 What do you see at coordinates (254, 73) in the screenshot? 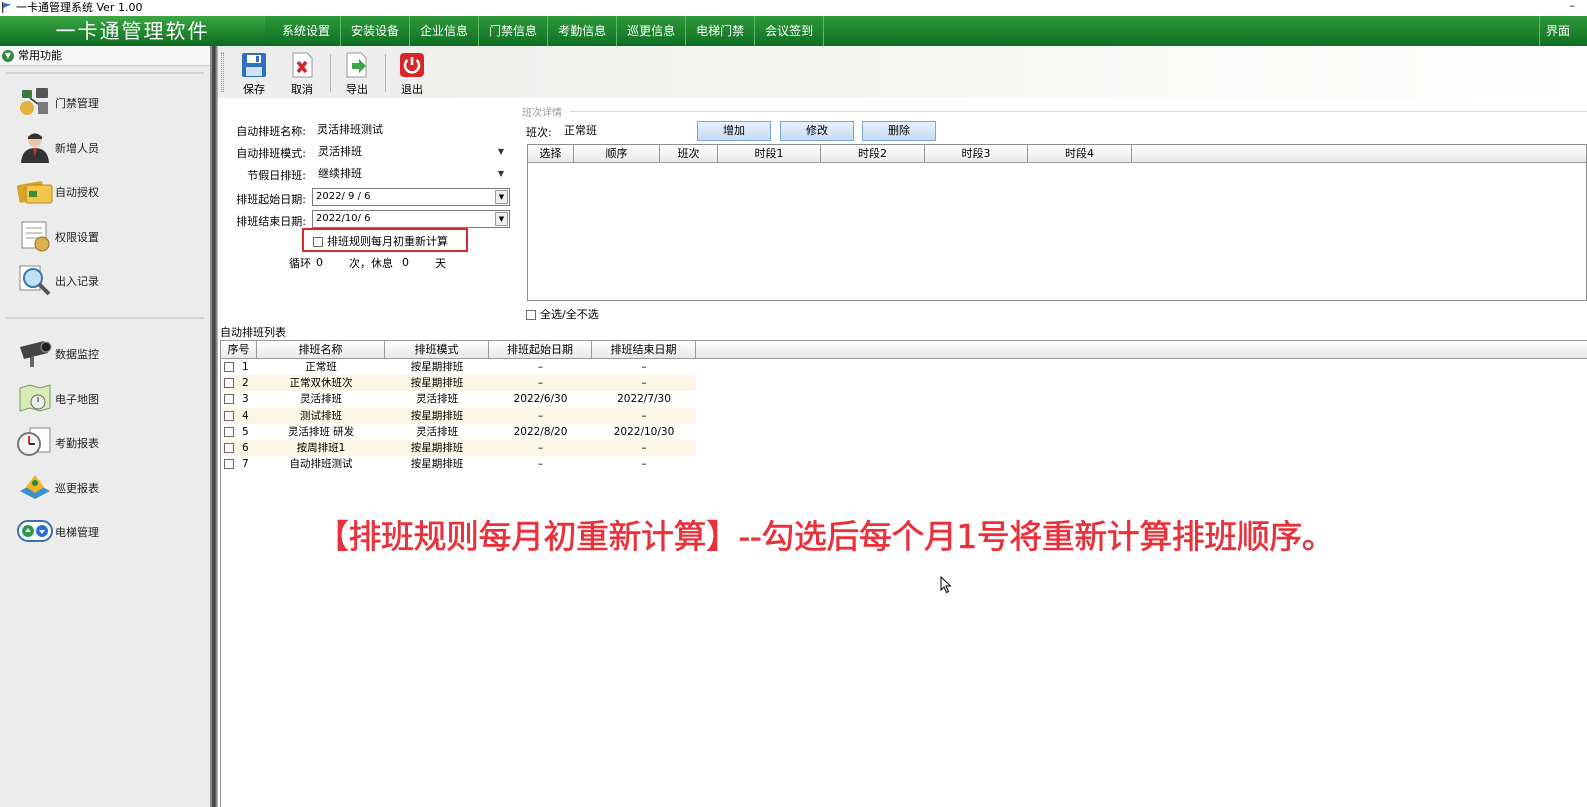
I see `save-button: 保存` at bounding box center [254, 73].